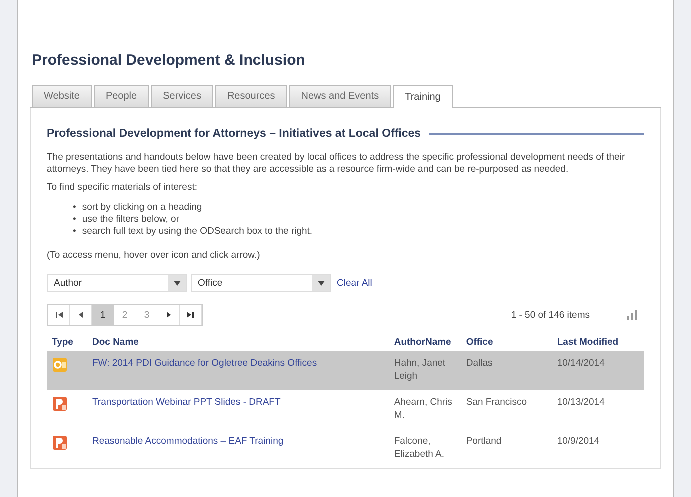 This screenshot has height=497, width=691. I want to click on tab: Website, so click(62, 96).